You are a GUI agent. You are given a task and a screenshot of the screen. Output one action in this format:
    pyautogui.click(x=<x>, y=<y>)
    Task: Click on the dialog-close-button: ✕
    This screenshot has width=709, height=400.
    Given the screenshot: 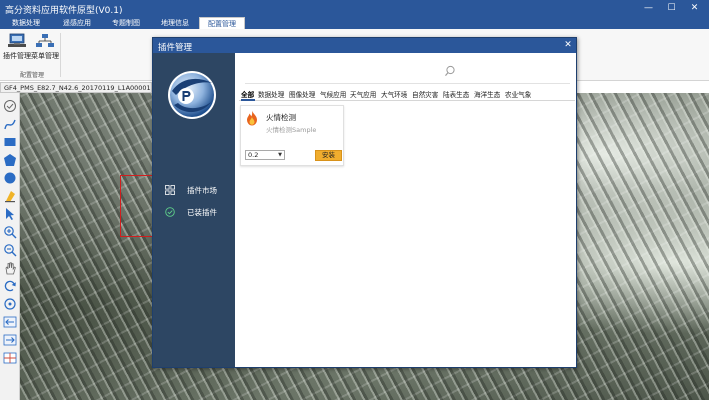 What is the action you would take?
    pyautogui.click(x=568, y=45)
    